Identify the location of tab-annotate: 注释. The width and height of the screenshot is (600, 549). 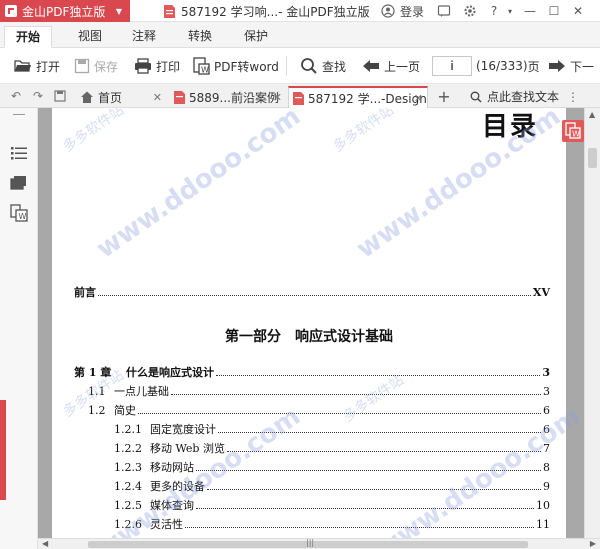
(144, 37).